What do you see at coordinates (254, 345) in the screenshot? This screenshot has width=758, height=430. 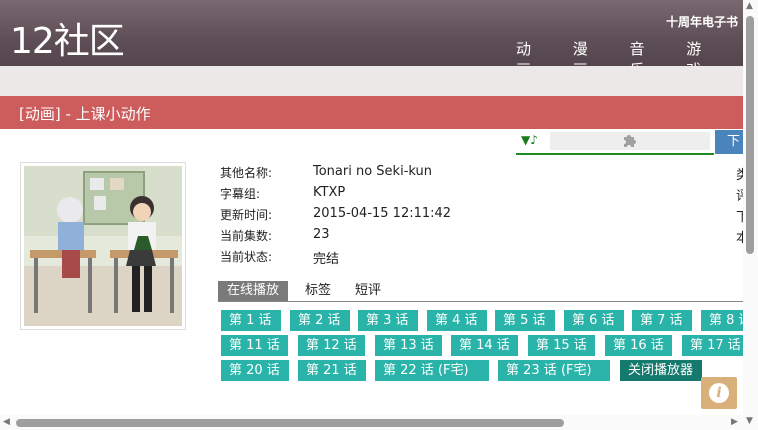 I see `episode-button: 第 11 话` at bounding box center [254, 345].